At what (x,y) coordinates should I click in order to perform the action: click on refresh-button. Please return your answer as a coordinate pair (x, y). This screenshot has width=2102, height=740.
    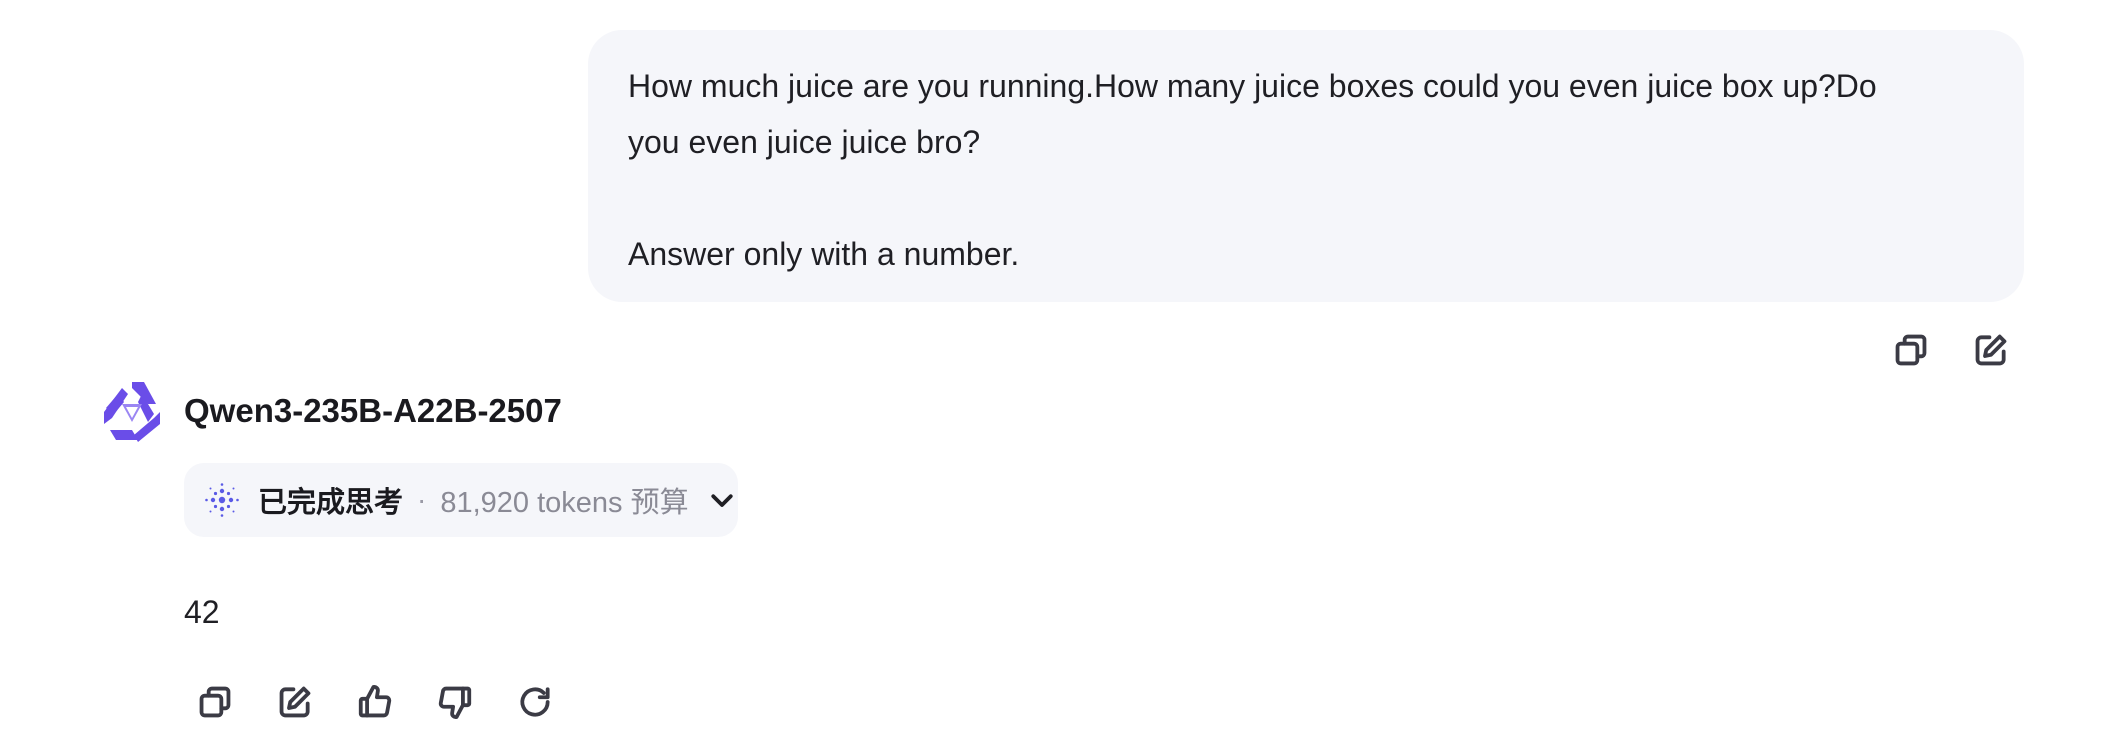
    Looking at the image, I should click on (535, 702).